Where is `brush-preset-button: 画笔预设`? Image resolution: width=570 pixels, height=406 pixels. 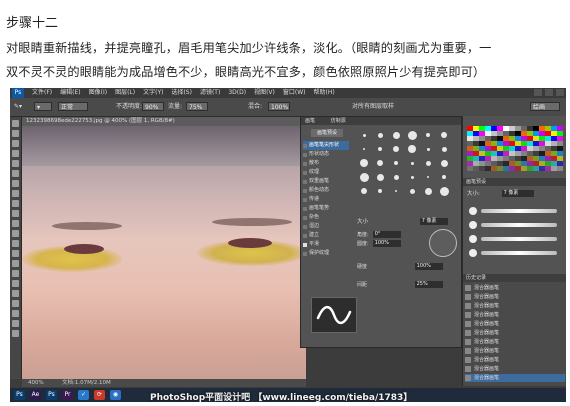 brush-preset-button: 画笔预设 is located at coordinates (327, 133).